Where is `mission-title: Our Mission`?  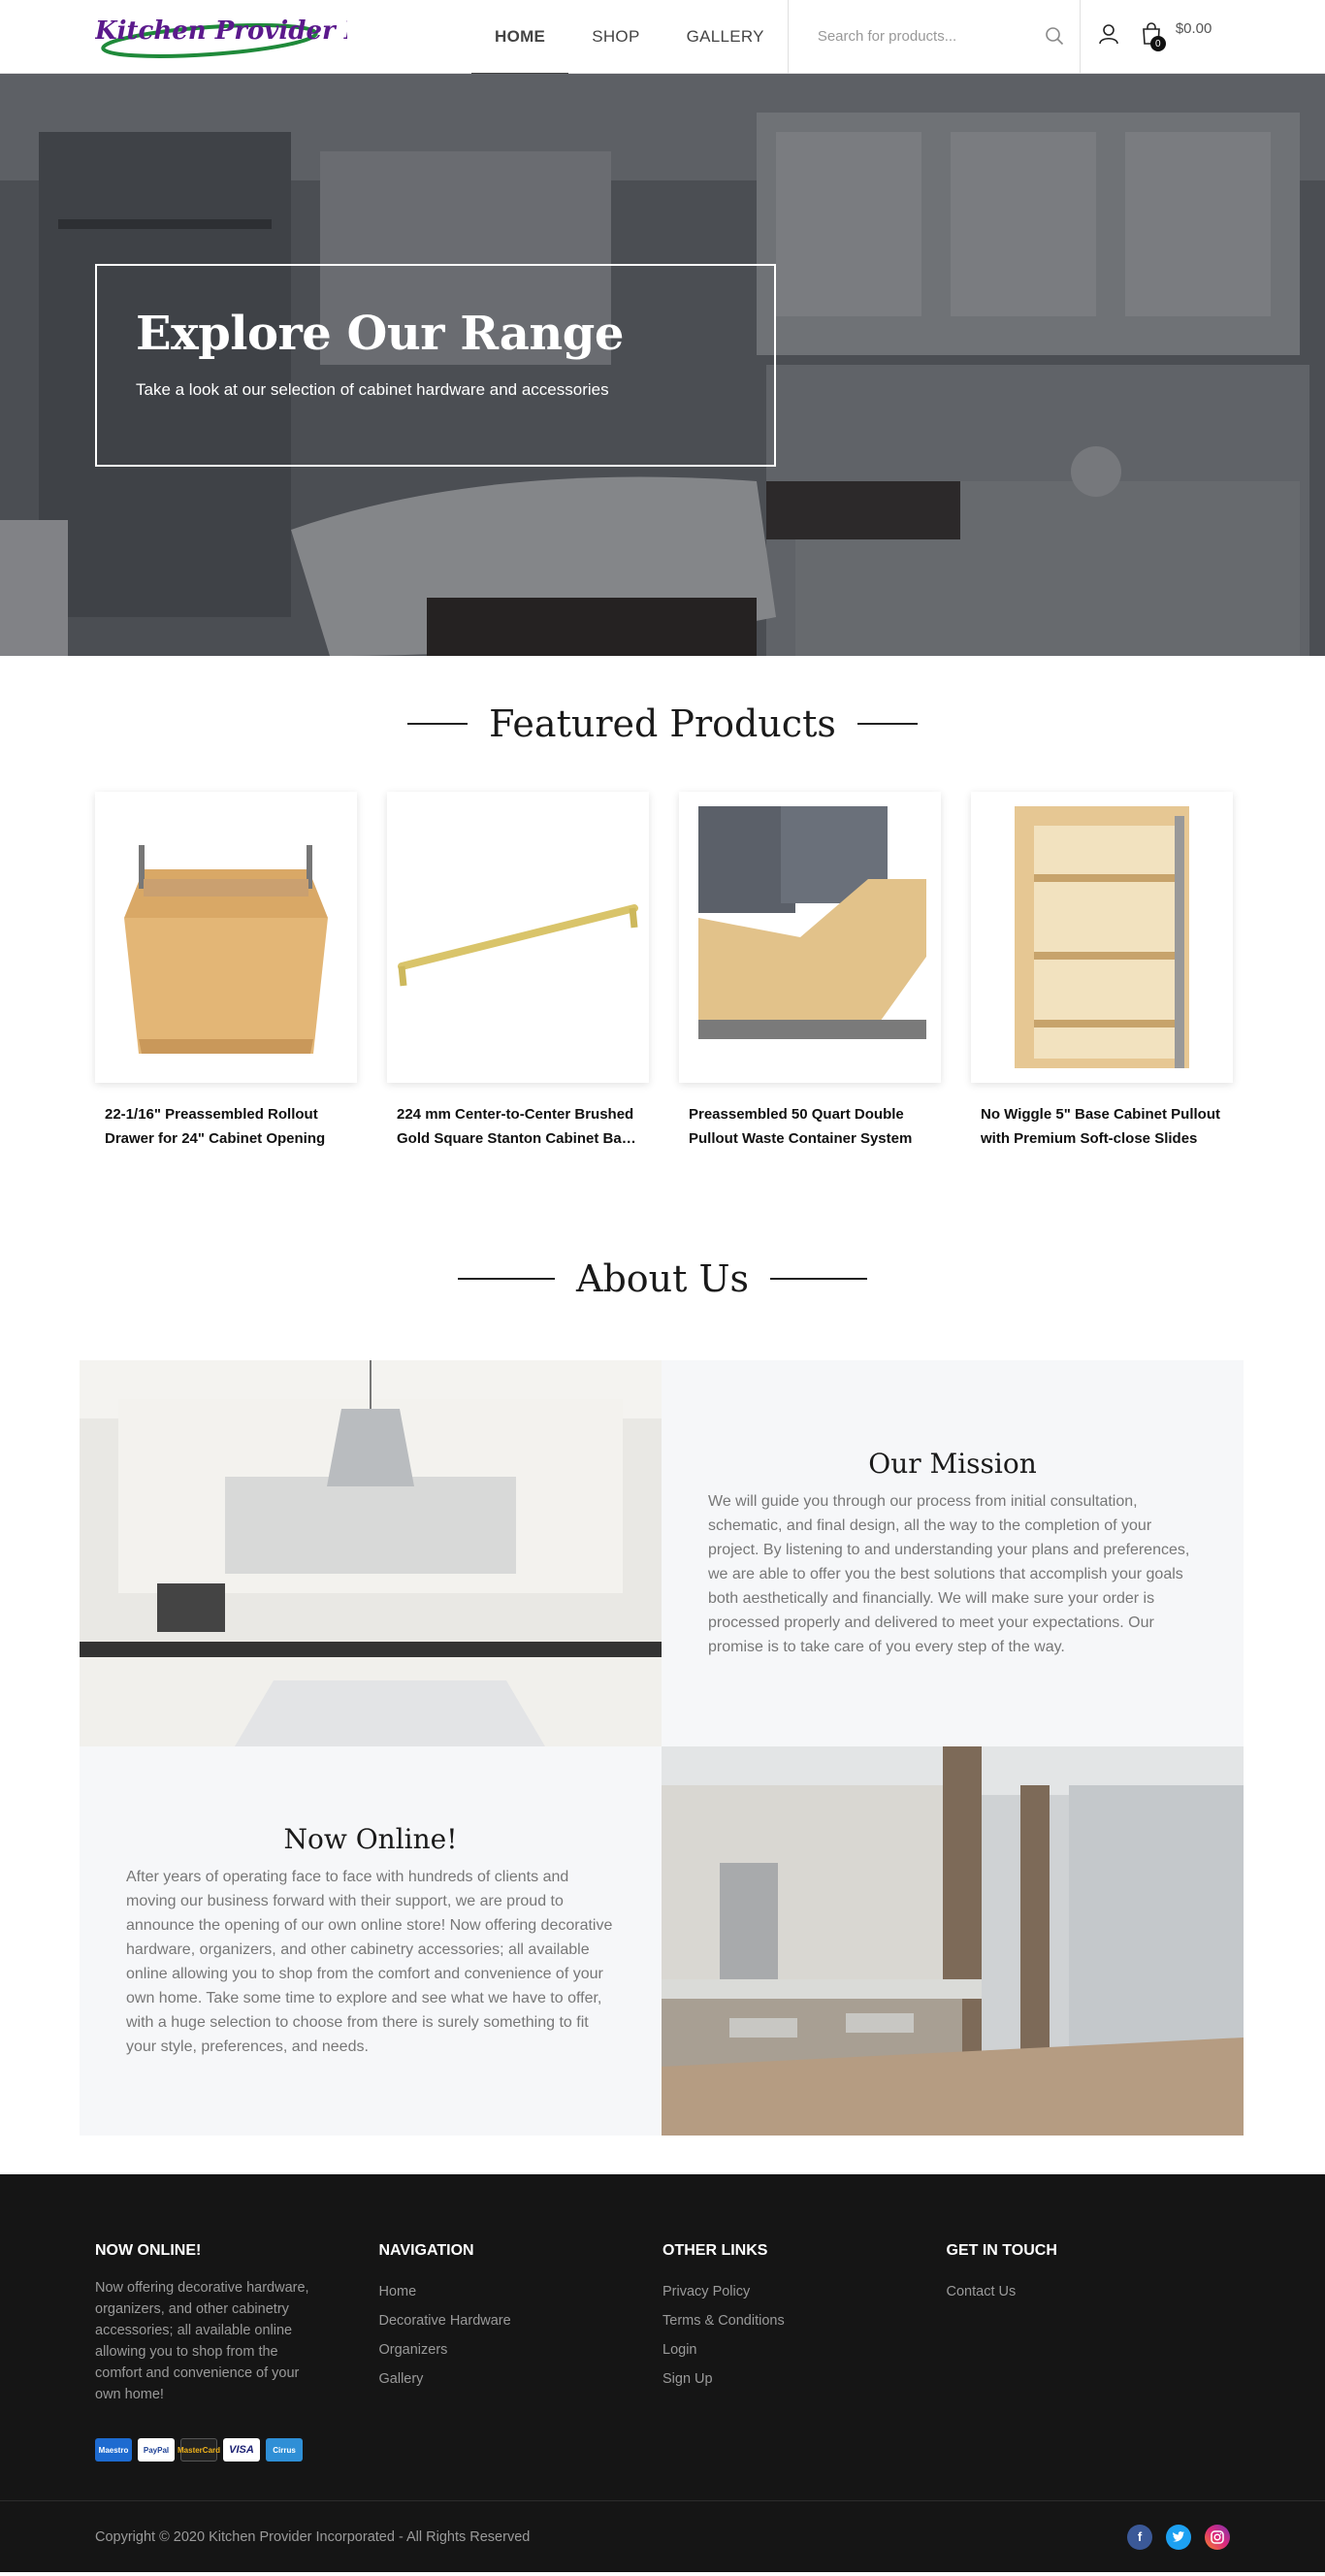
mission-title: Our Mission is located at coordinates (953, 1464).